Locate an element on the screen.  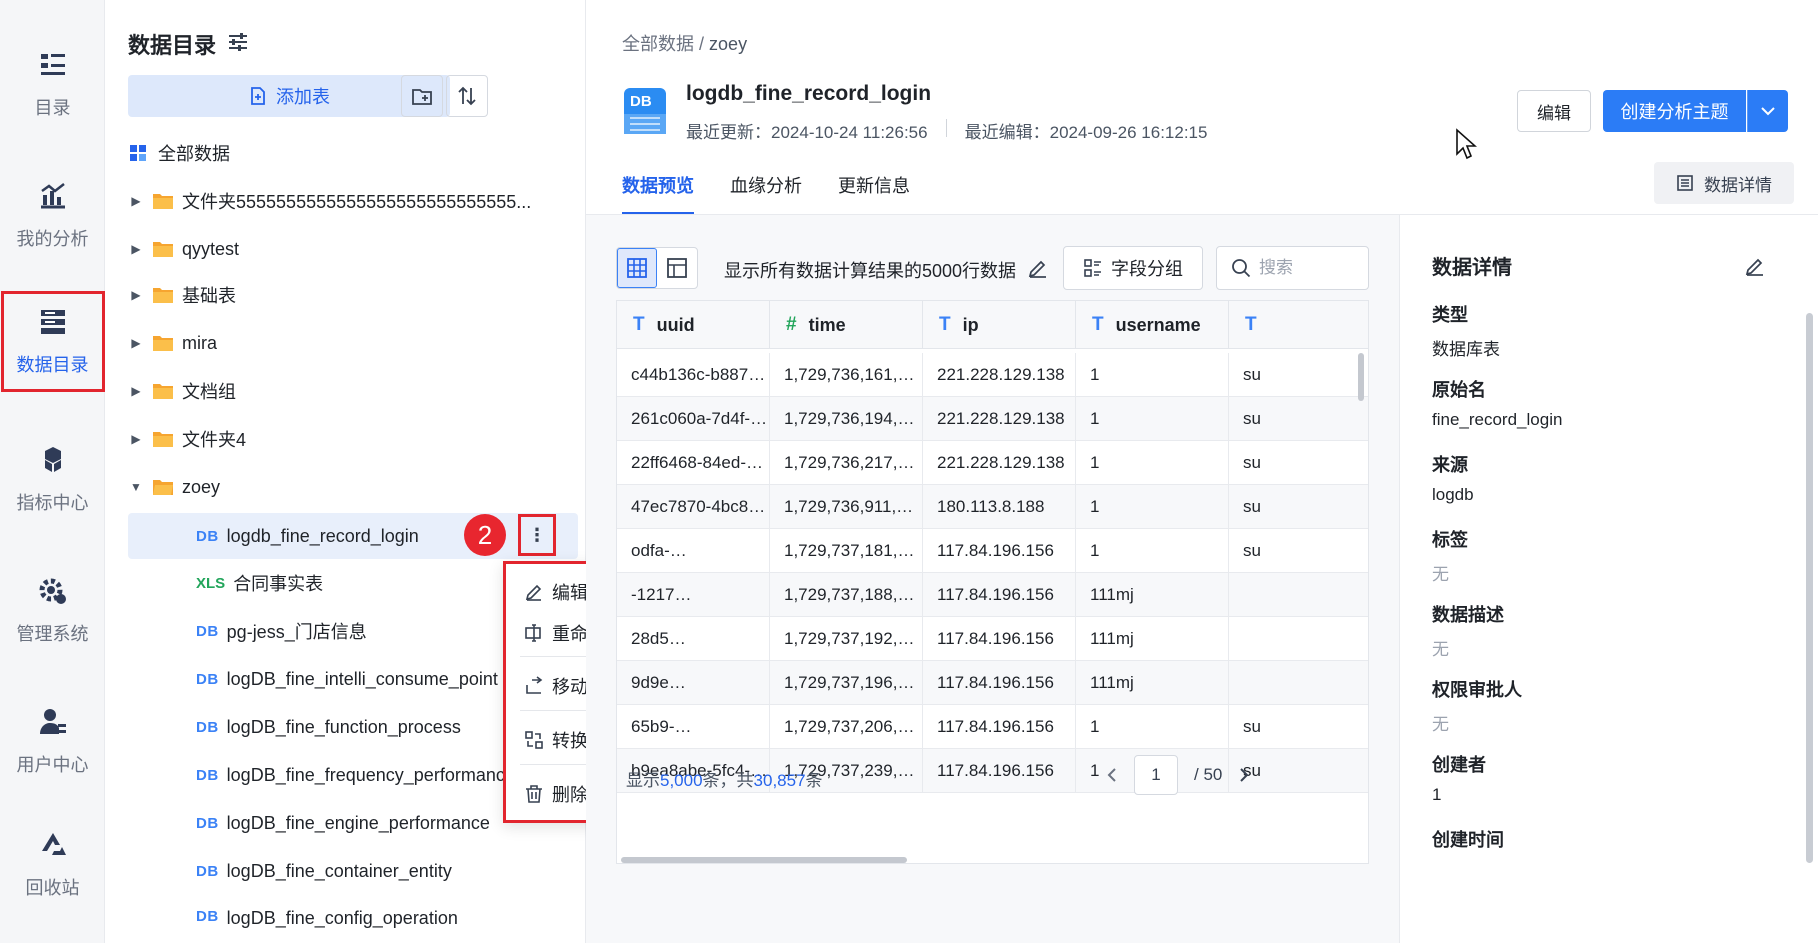
filter-sliders-icon is located at coordinates (238, 42).